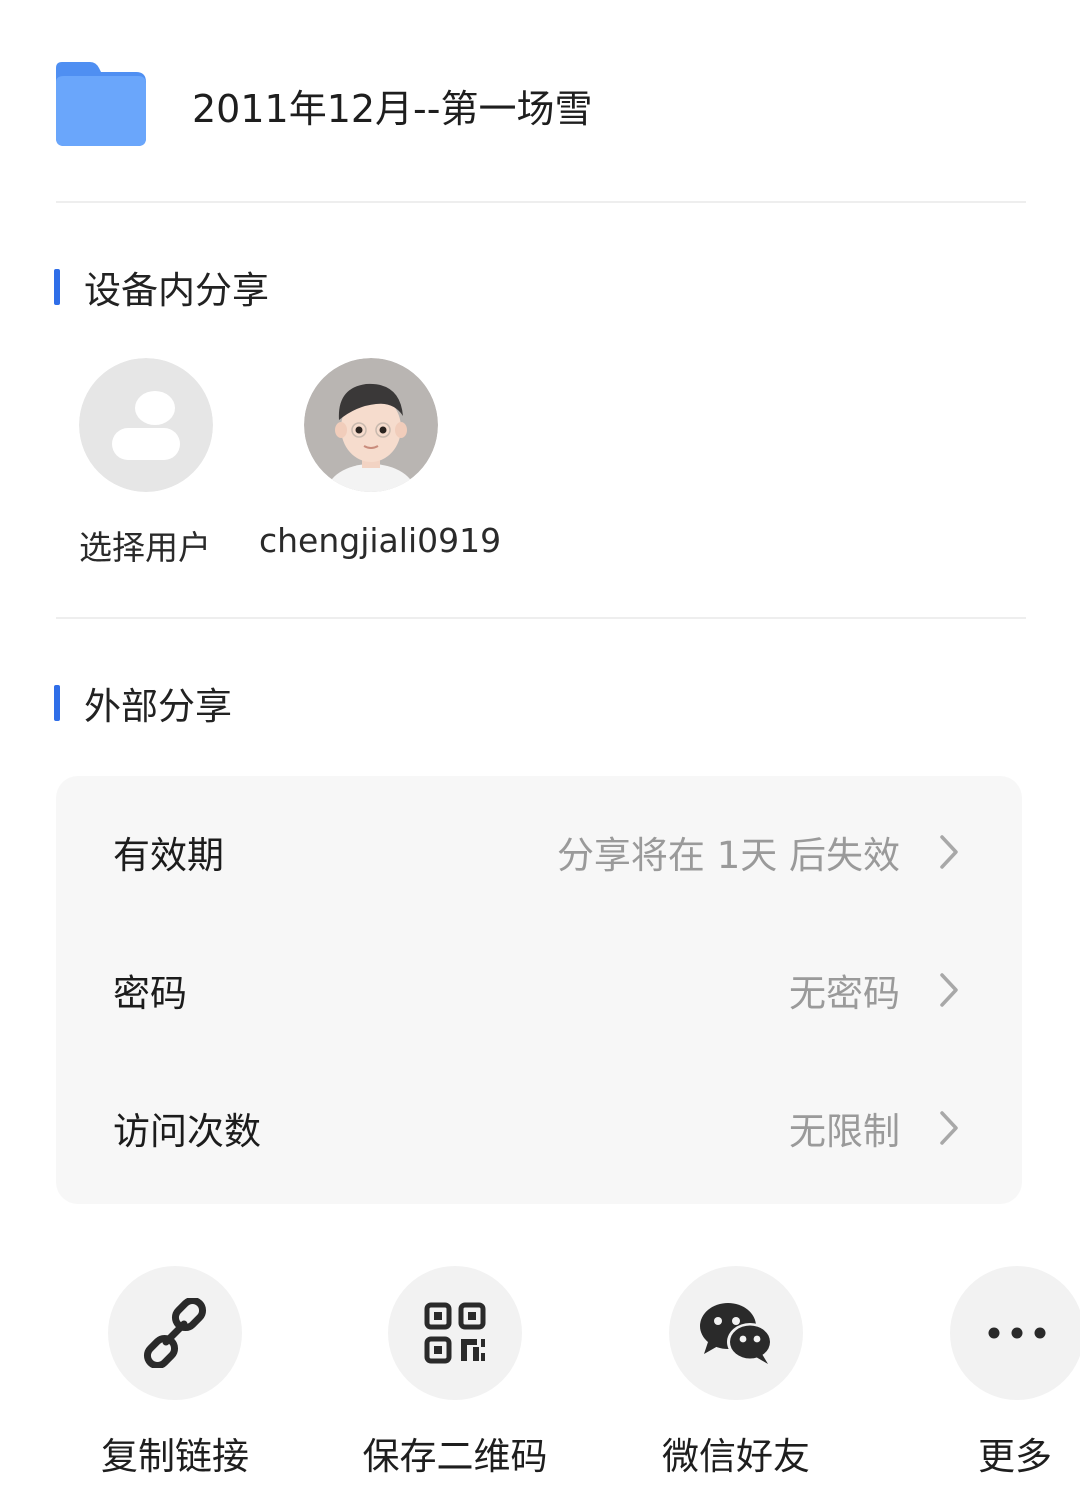 This screenshot has width=1080, height=1497. Describe the element at coordinates (150, 993) in the screenshot. I see `setting-label: 密码` at that location.